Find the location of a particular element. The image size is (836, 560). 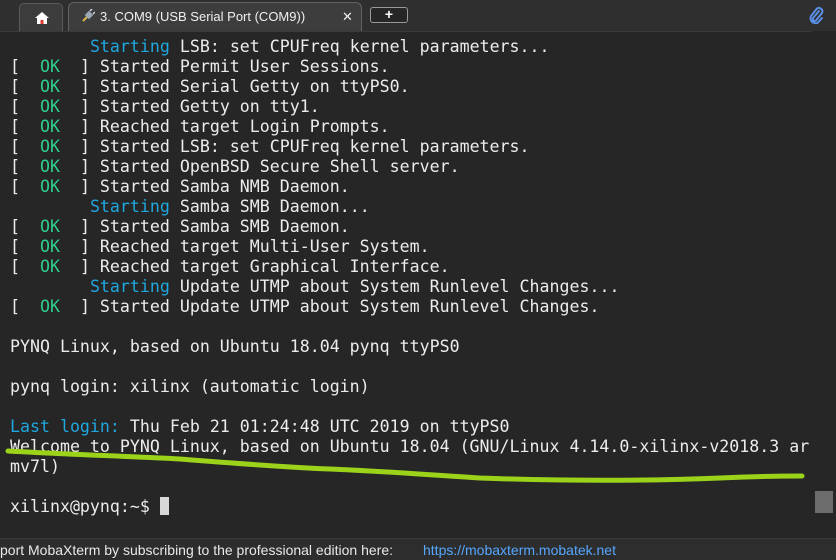

terminal-text: ] Started OpenBSD Secure Shell server. is located at coordinates (259, 166).